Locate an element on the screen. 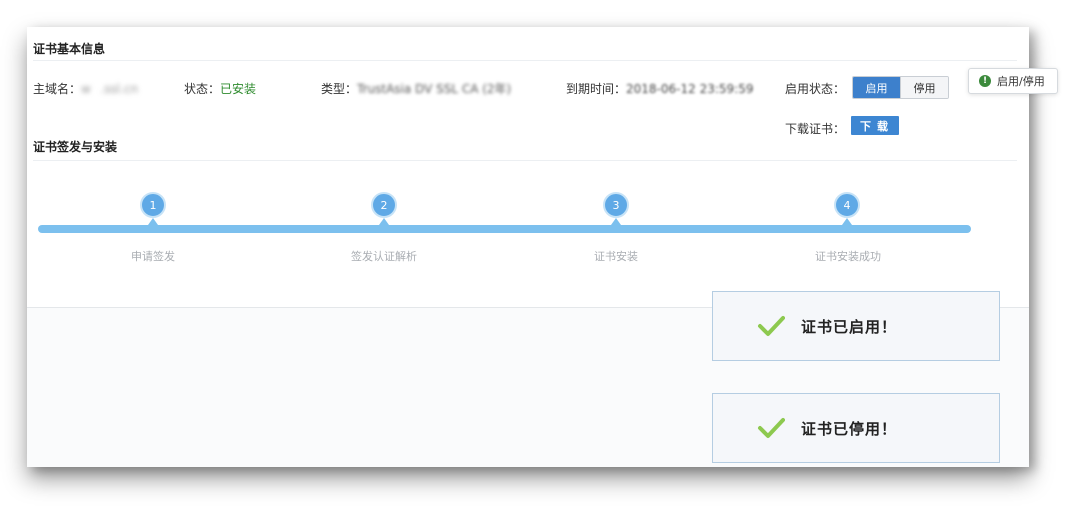  issuance-title: 证书签发与安装 is located at coordinates (75, 147).